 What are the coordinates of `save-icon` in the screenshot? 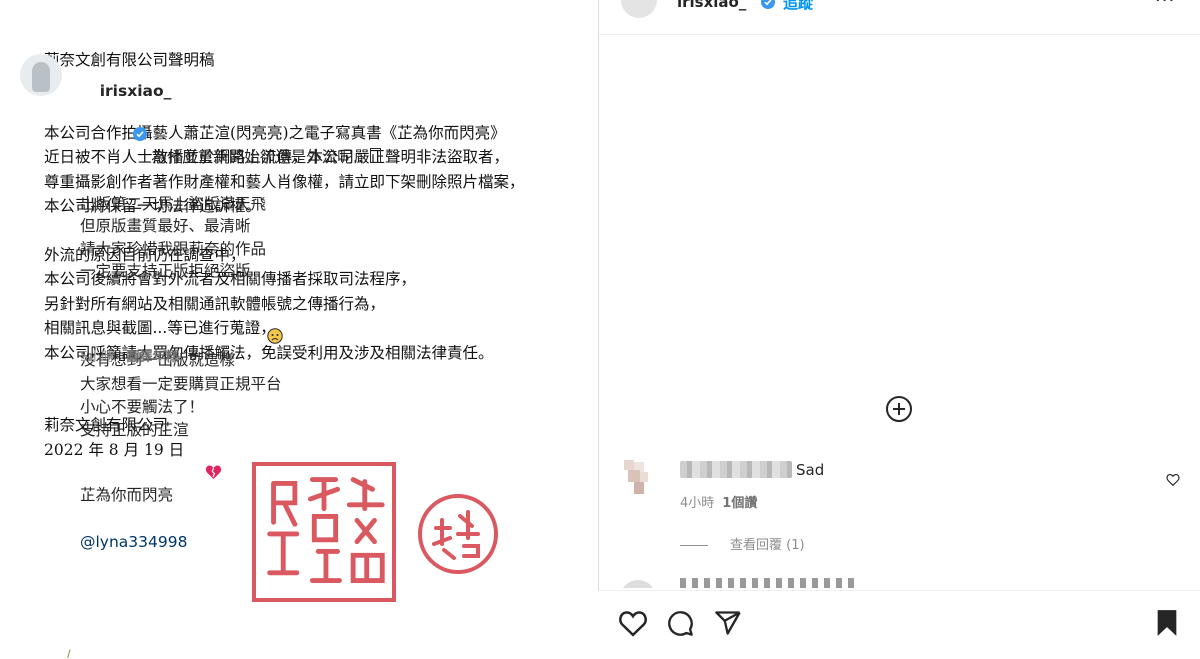 It's located at (1167, 625).